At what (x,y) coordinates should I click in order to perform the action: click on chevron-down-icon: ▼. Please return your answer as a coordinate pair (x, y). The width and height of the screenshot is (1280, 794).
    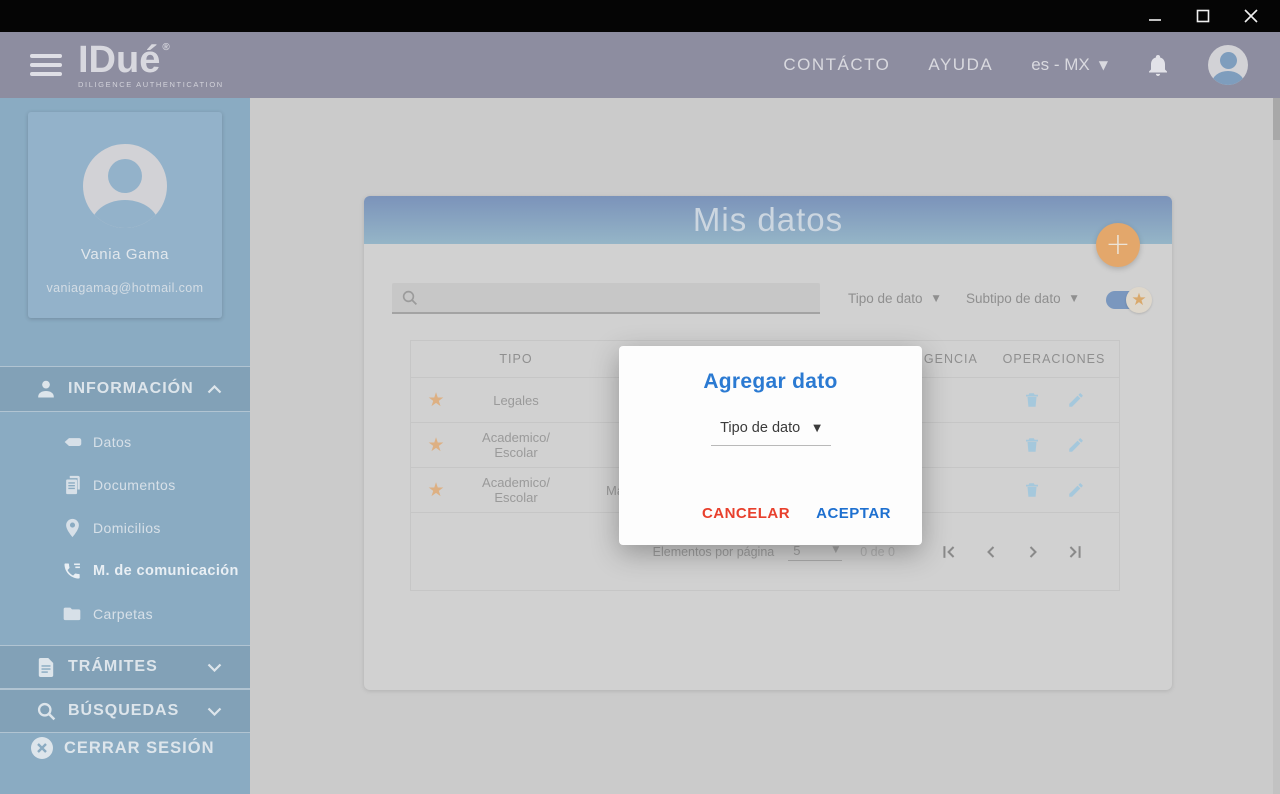
    Looking at the image, I should click on (817, 428).